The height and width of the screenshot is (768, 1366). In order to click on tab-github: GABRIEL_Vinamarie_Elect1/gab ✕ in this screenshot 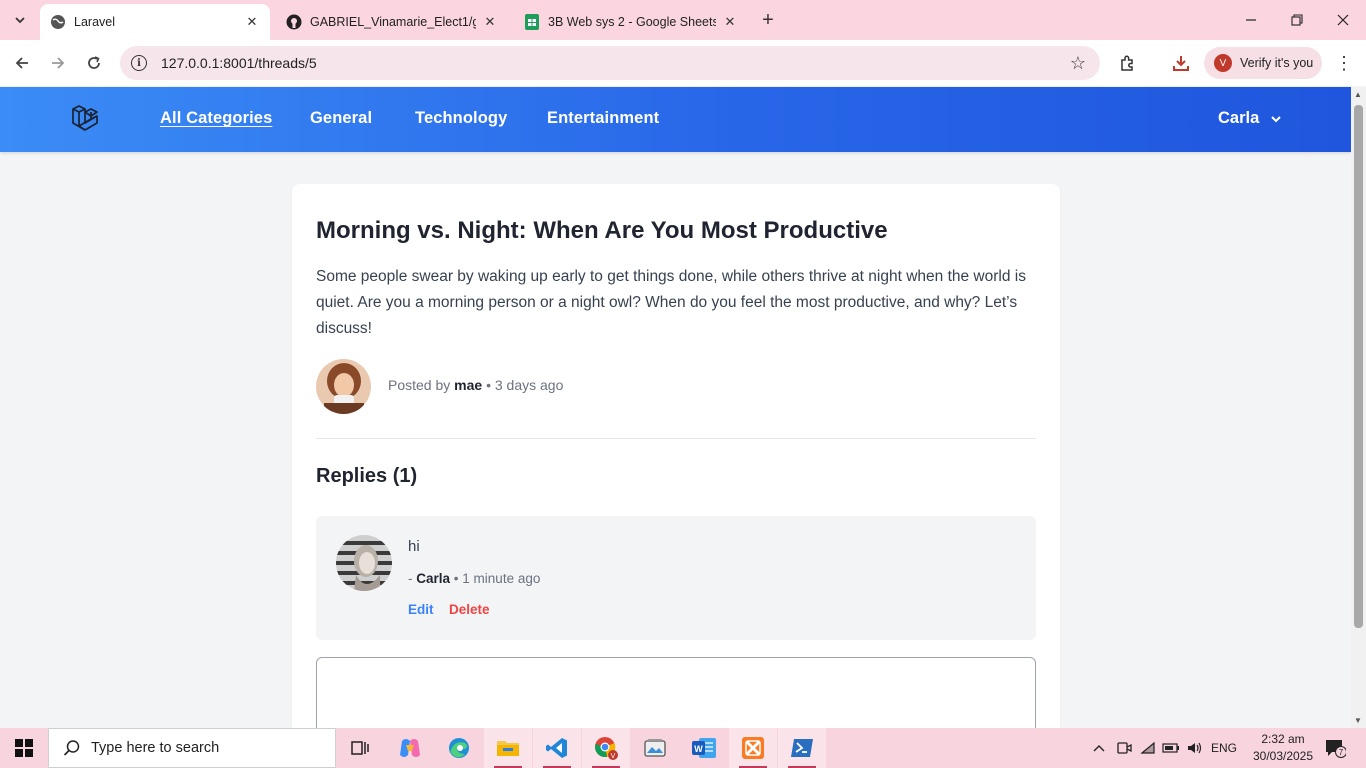, I will do `click(392, 22)`.